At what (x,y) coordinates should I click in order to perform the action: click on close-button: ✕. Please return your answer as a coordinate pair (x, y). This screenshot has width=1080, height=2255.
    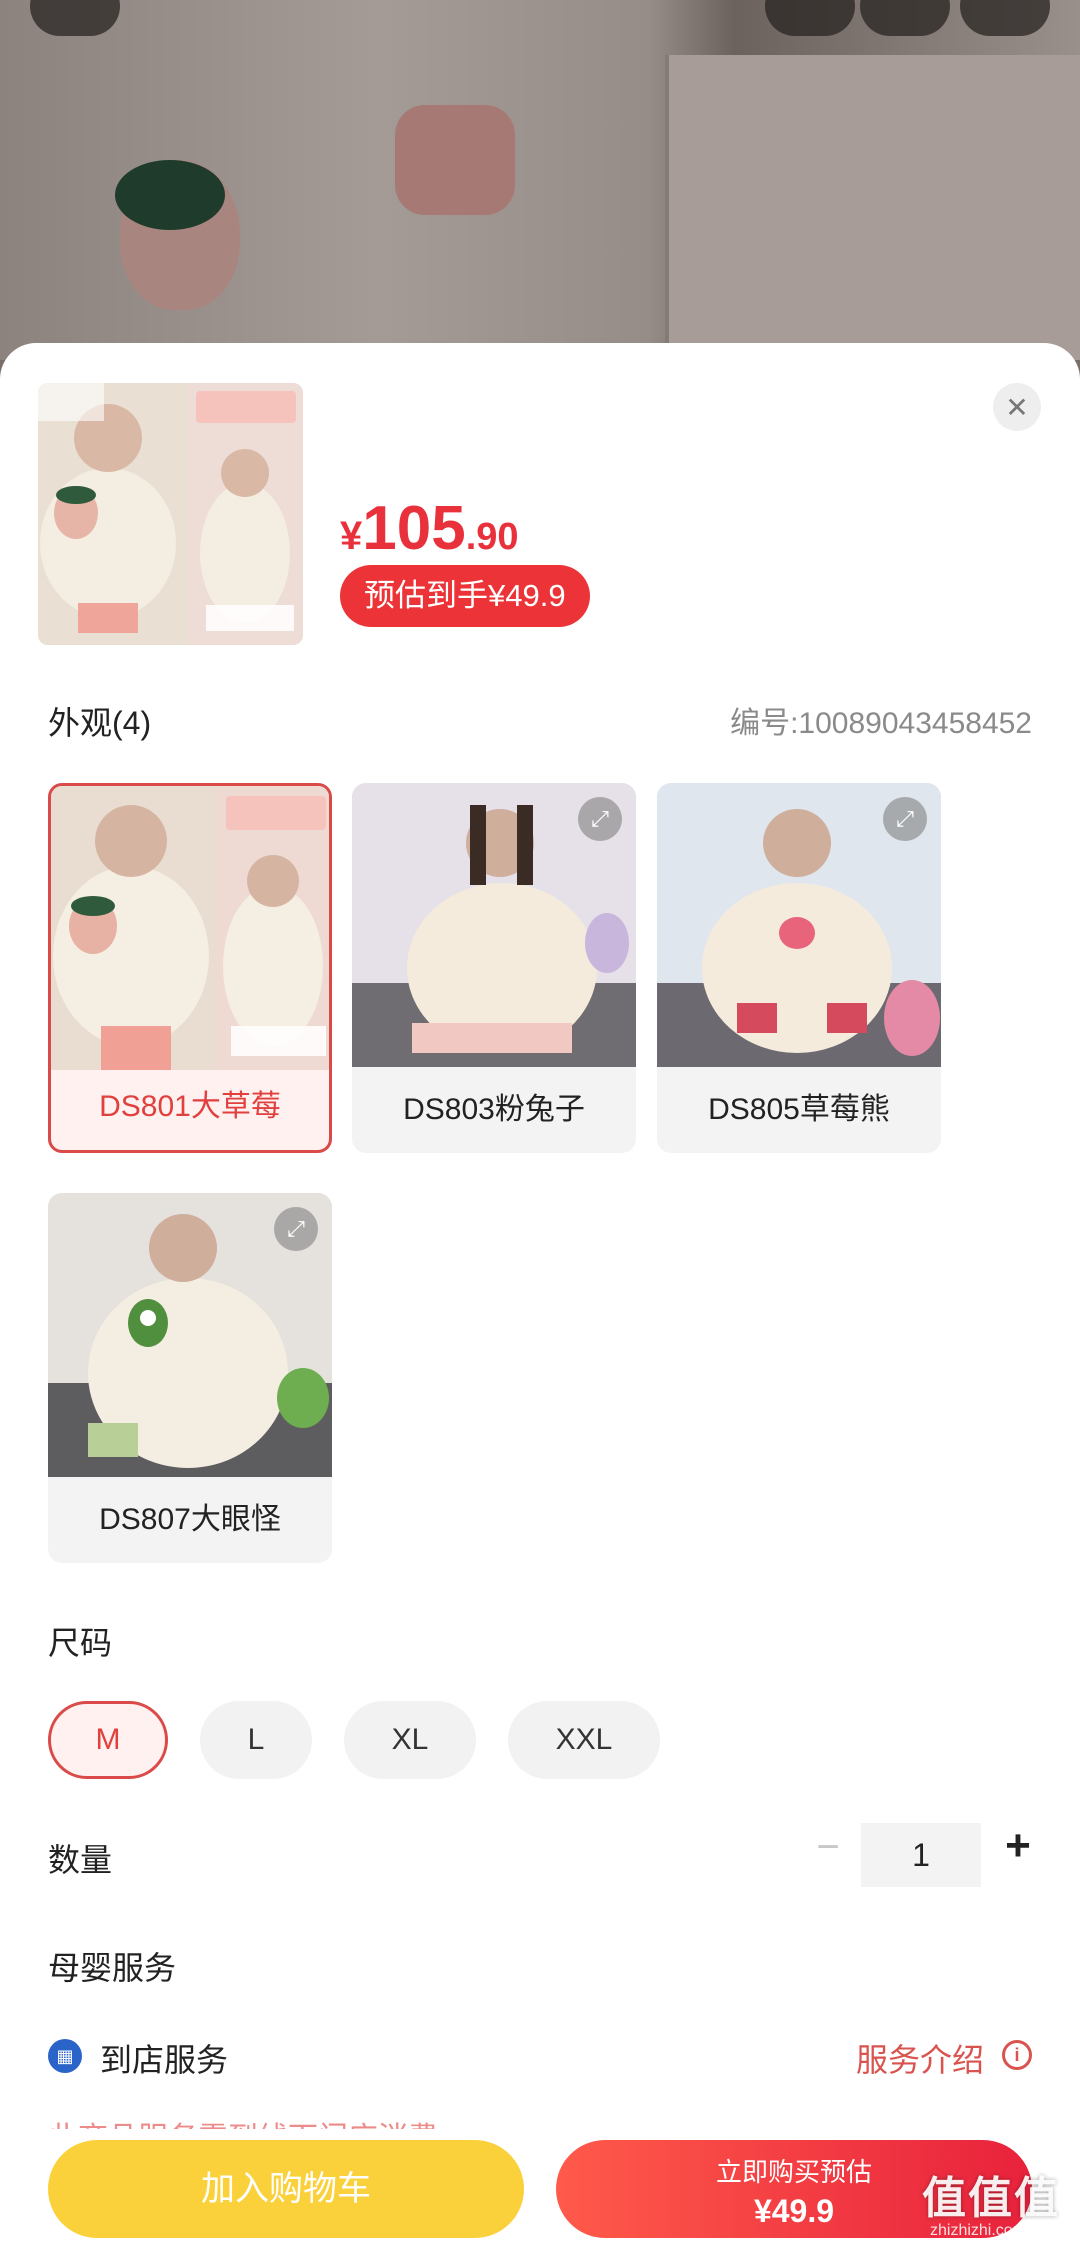
    Looking at the image, I should click on (1017, 407).